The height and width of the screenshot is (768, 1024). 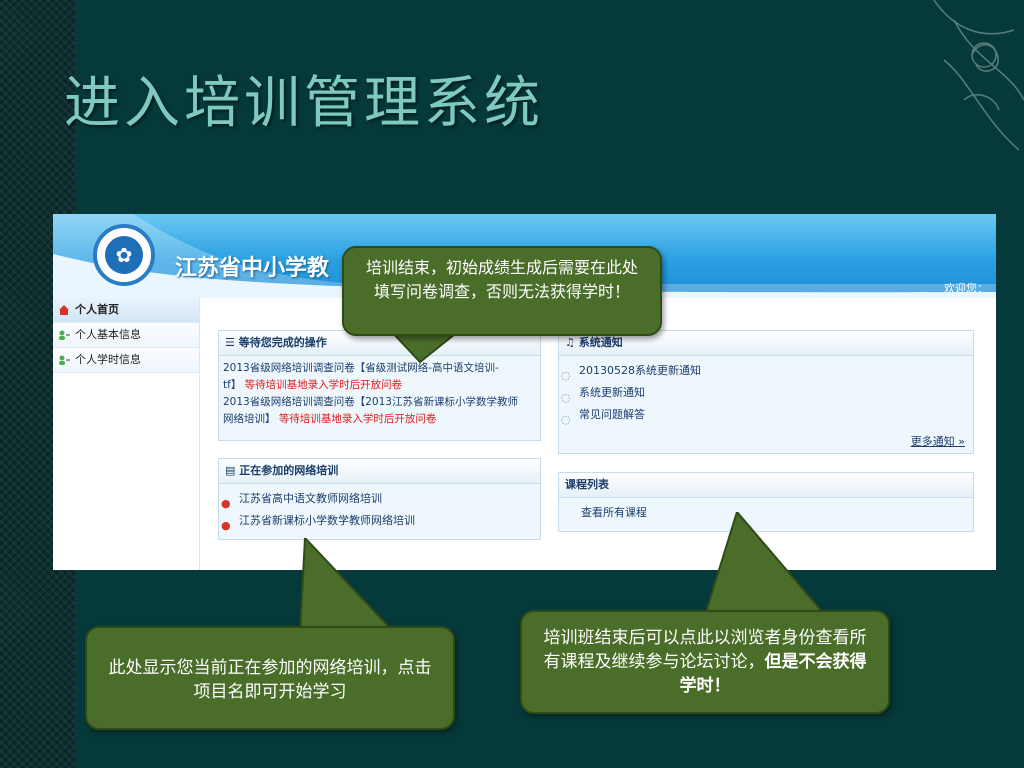 I want to click on list-icon: ☰, so click(x=230, y=342).